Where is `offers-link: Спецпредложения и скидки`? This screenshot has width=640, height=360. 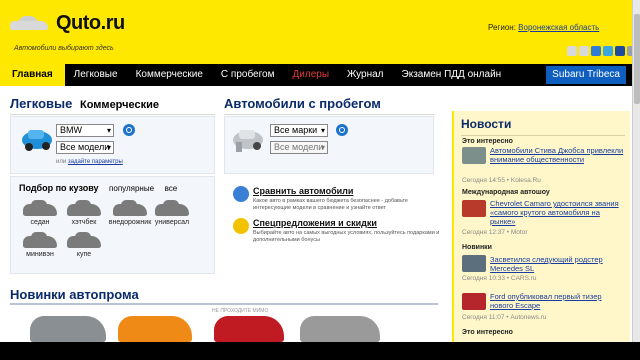 offers-link: Спецпредложения и скидки is located at coordinates (315, 223).